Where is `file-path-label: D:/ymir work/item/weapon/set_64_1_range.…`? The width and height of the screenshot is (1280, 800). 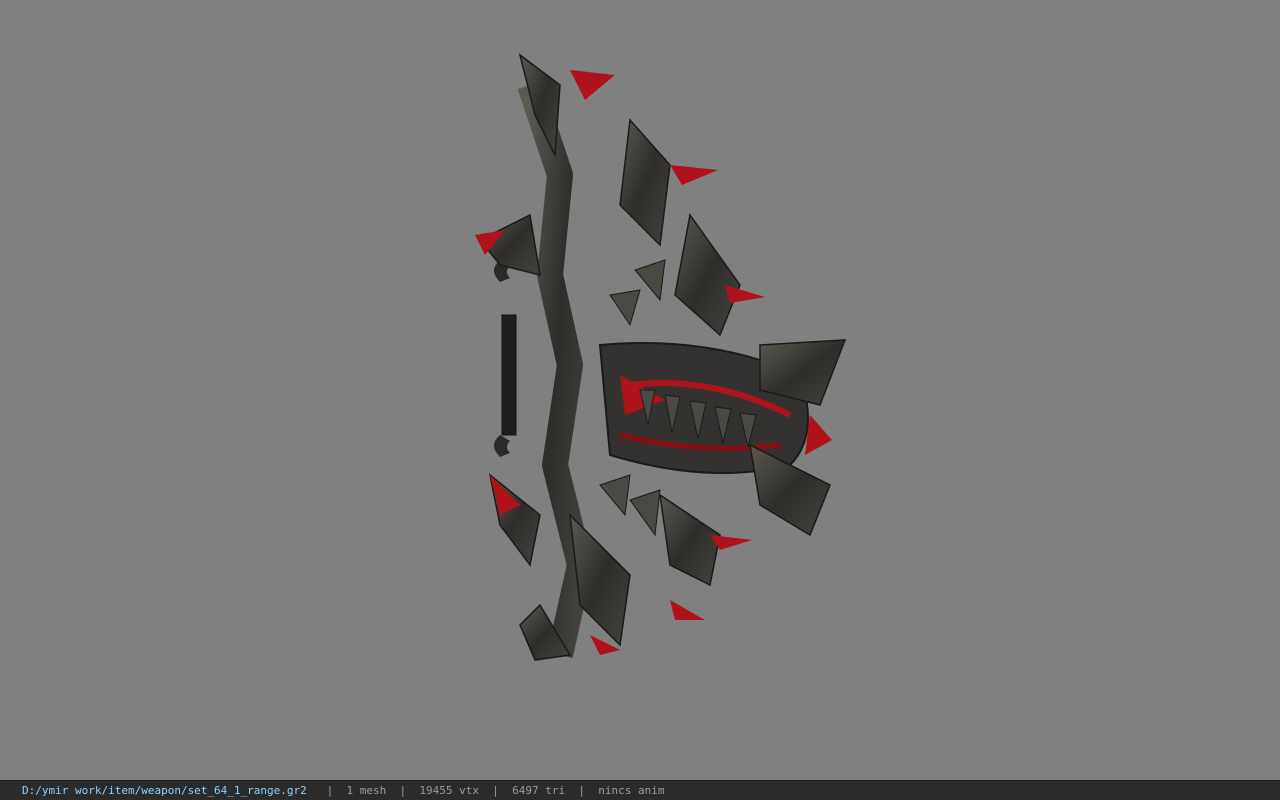
file-path-label: D:/ymir work/item/weapon/set_64_1_range.… is located at coordinates (164, 790).